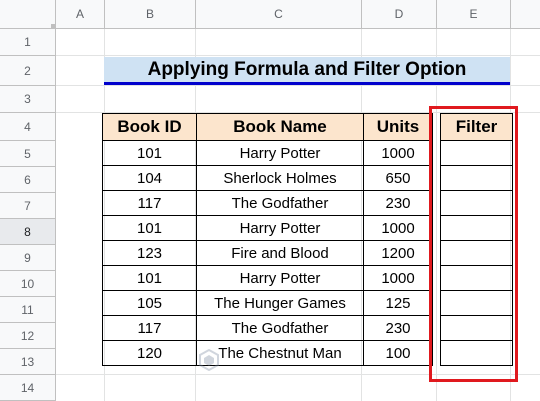 The width and height of the screenshot is (540, 401). What do you see at coordinates (280, 127) in the screenshot?
I see `header-book-name: Book Name` at bounding box center [280, 127].